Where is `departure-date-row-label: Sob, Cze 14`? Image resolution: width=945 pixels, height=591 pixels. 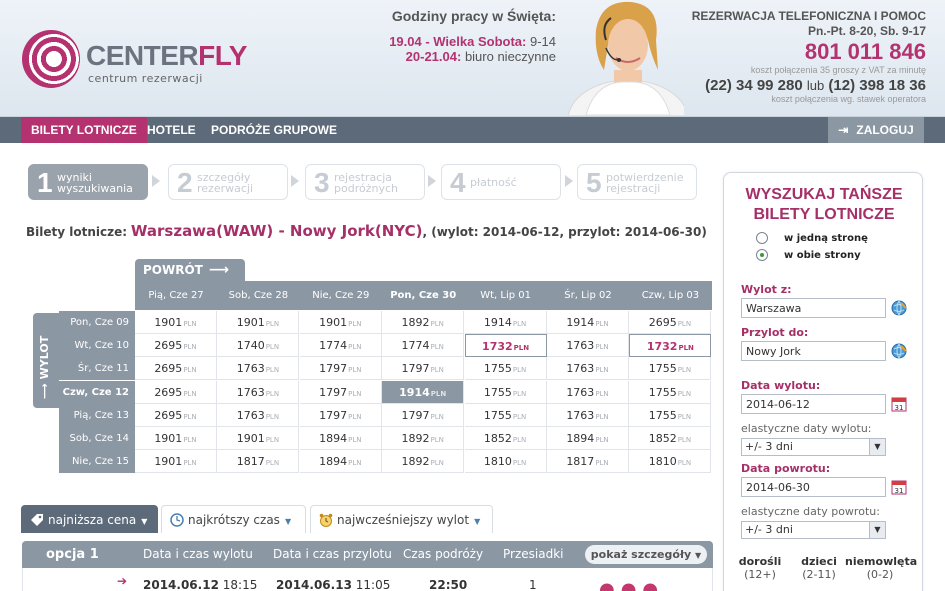 departure-date-row-label: Sob, Cze 14 is located at coordinates (97, 438).